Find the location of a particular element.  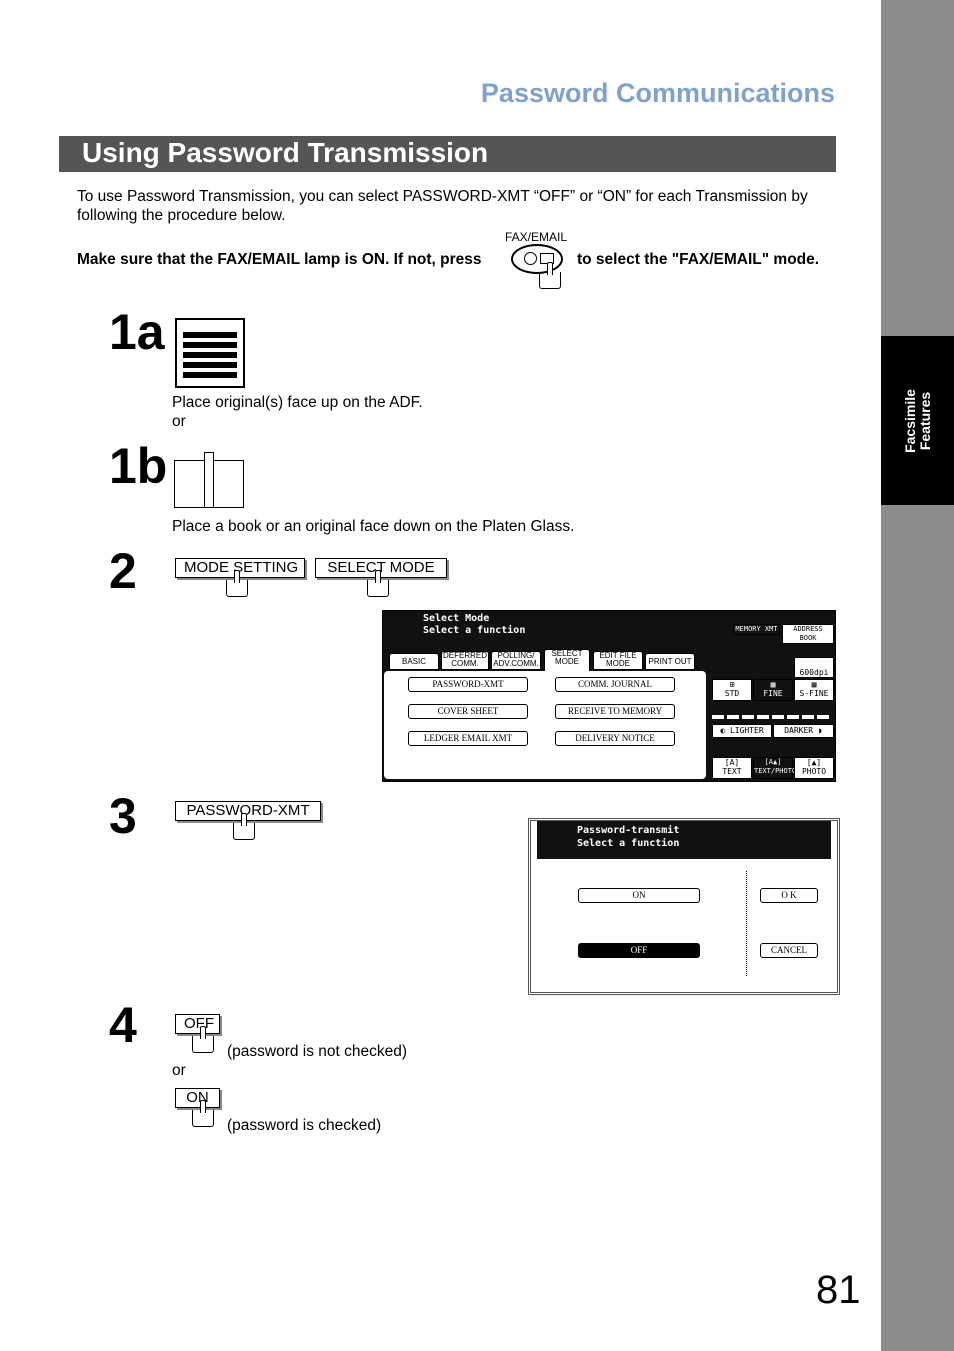

text-mode-button: [A] TEXT is located at coordinates (732, 768).